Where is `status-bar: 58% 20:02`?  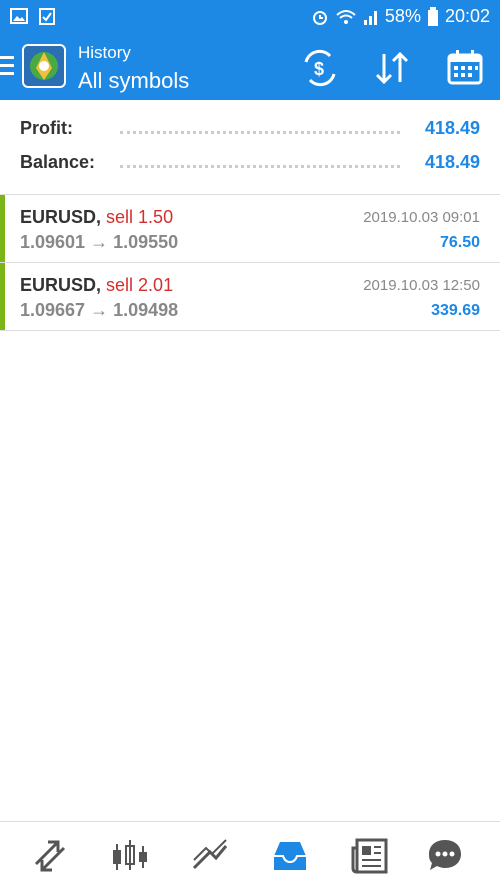
status-bar: 58% 20:02 is located at coordinates (250, 17).